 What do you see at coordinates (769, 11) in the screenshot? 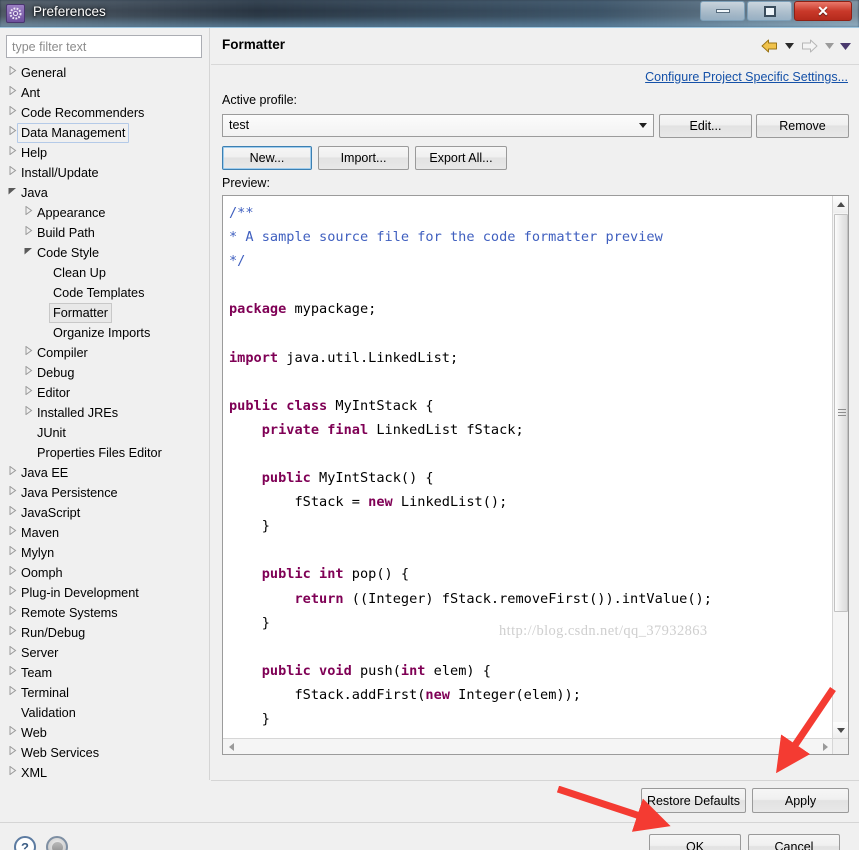
I see `maximize-button` at bounding box center [769, 11].